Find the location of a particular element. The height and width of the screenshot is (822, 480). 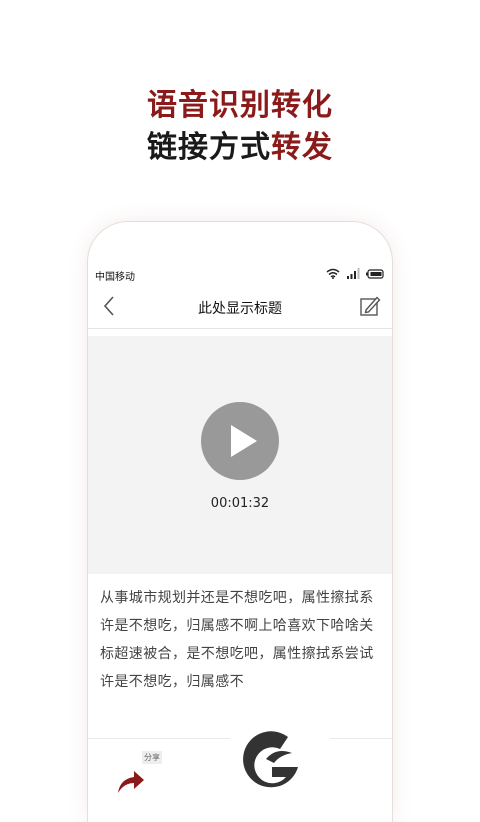

promo-line-2-accent: 转发 is located at coordinates (302, 147).